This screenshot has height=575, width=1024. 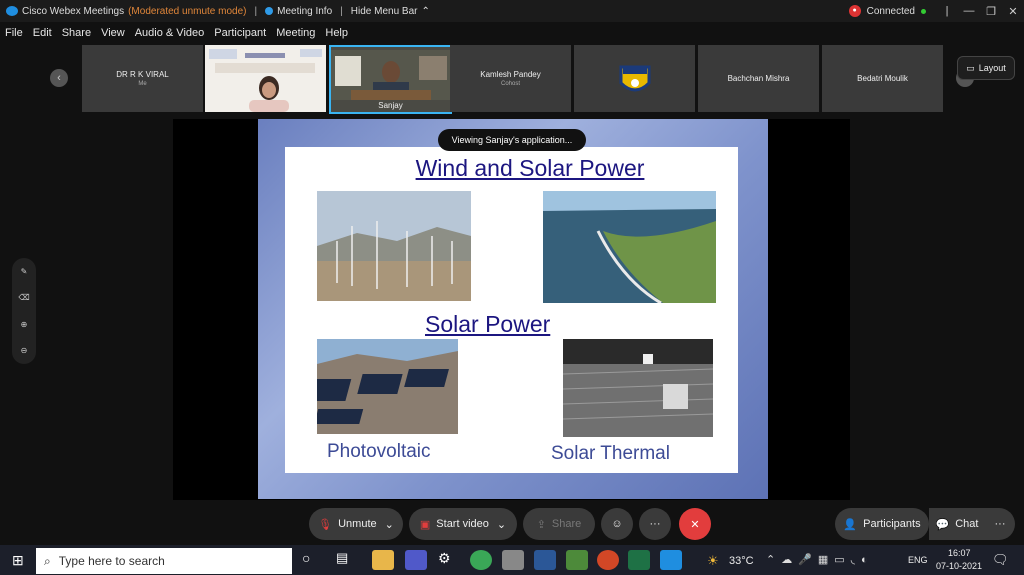 What do you see at coordinates (73, 11) in the screenshot?
I see `app-title: Cisco Webex Meetings` at bounding box center [73, 11].